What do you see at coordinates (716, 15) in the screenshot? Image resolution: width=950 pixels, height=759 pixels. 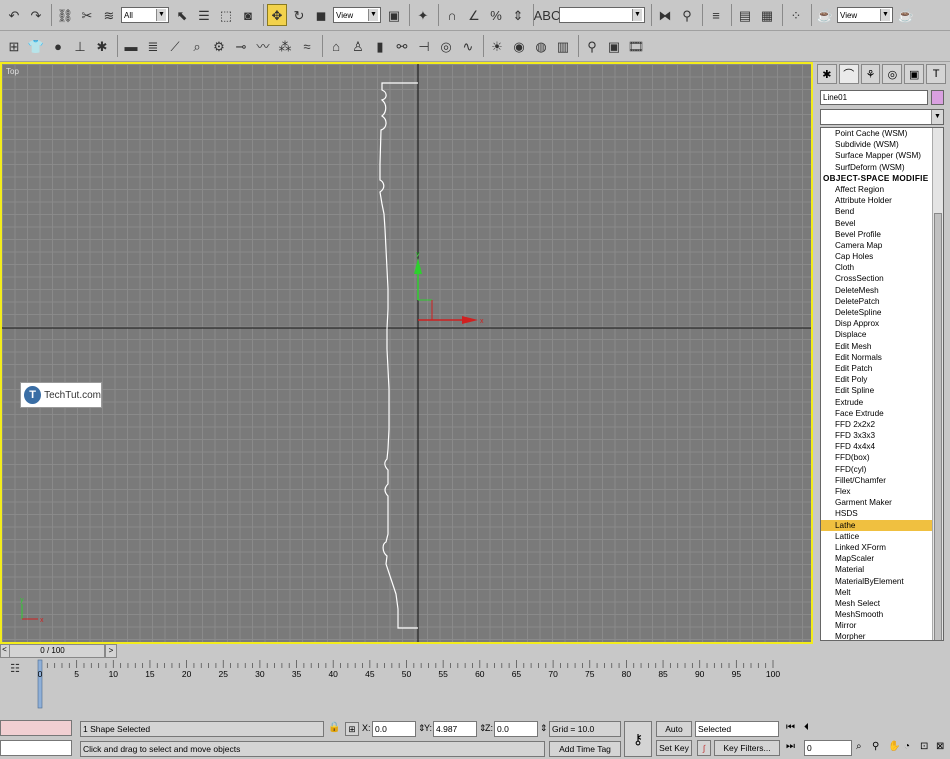 I see `layer-manager-icon: ≡` at bounding box center [716, 15].